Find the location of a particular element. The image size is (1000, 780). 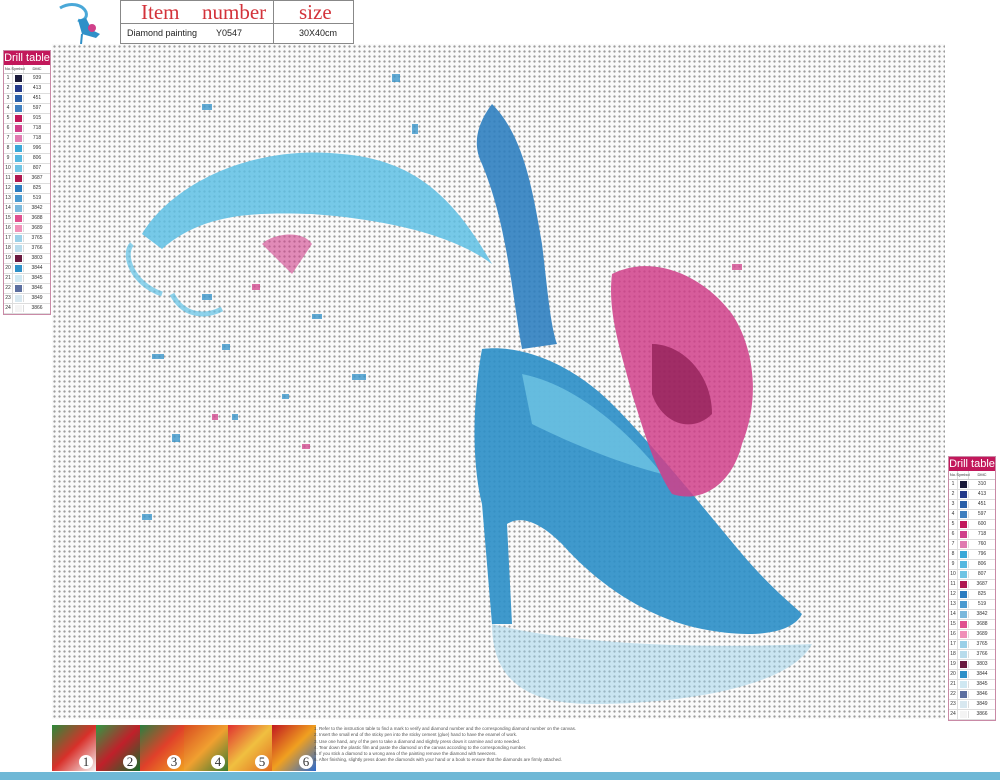

drill-code: 806 is located at coordinates (982, 564).